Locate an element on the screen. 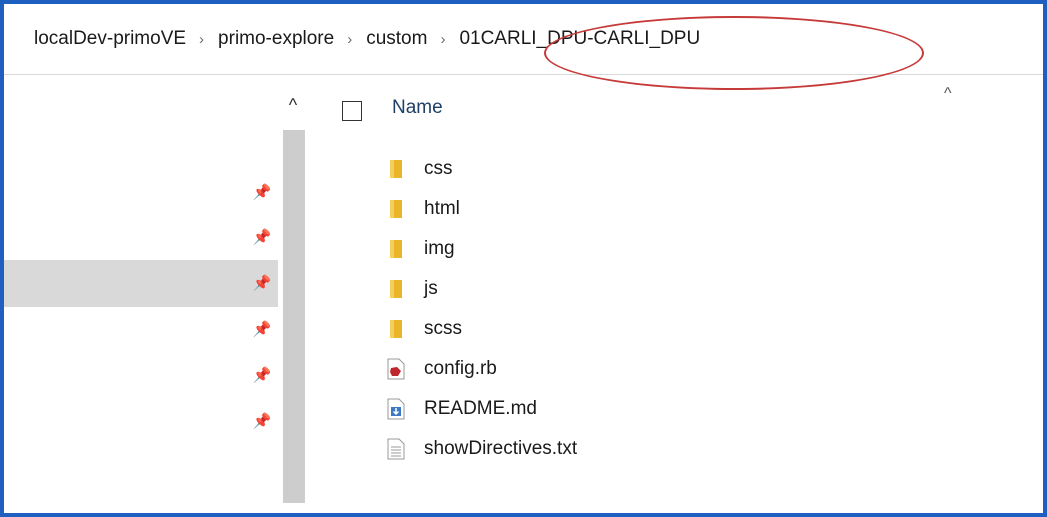 This screenshot has width=1047, height=517. file-name: README.md is located at coordinates (480, 408).